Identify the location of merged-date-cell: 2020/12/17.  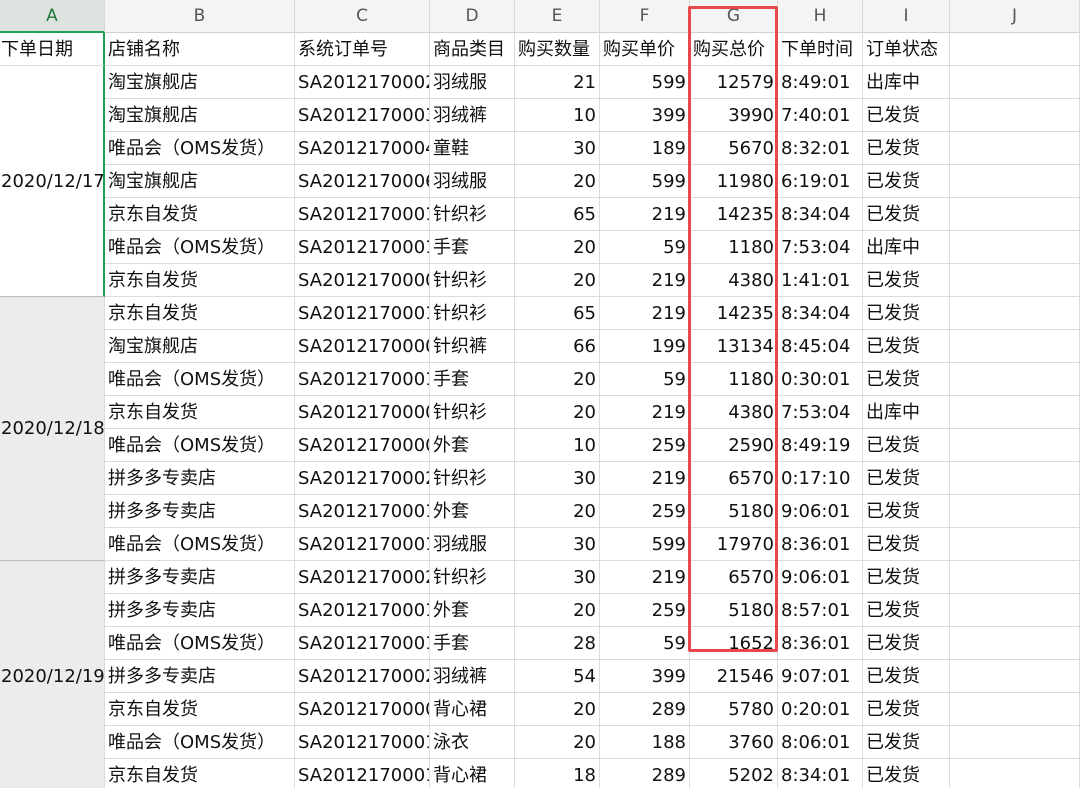
(52, 181).